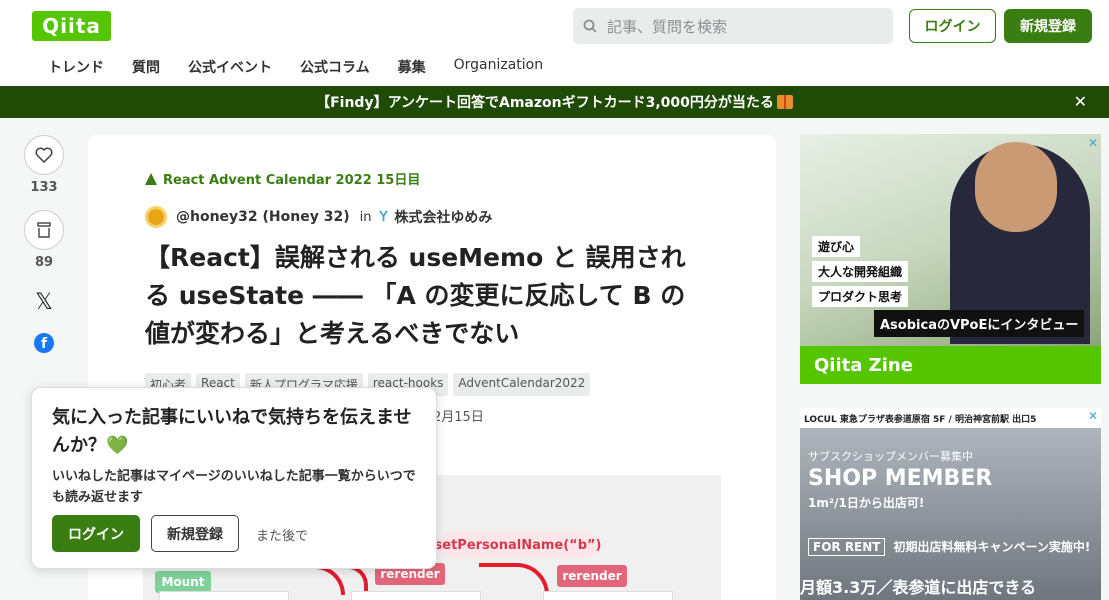 This screenshot has height=600, width=1109. What do you see at coordinates (458, 417) in the screenshot?
I see `post-date: 2月15日` at bounding box center [458, 417].